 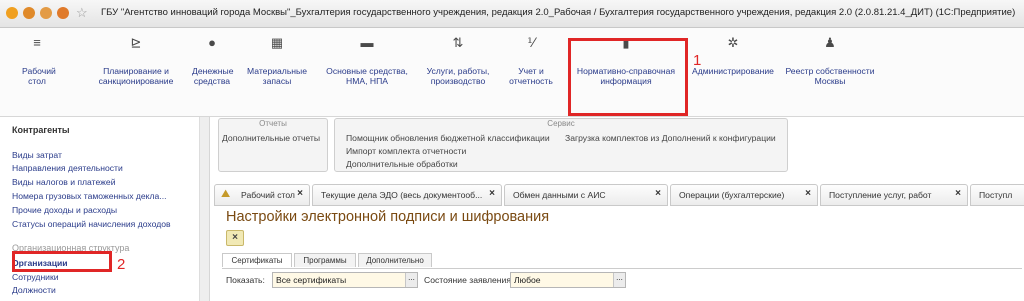 What do you see at coordinates (733, 55) in the screenshot?
I see `section-administration: ✲ Администрирование` at bounding box center [733, 55].